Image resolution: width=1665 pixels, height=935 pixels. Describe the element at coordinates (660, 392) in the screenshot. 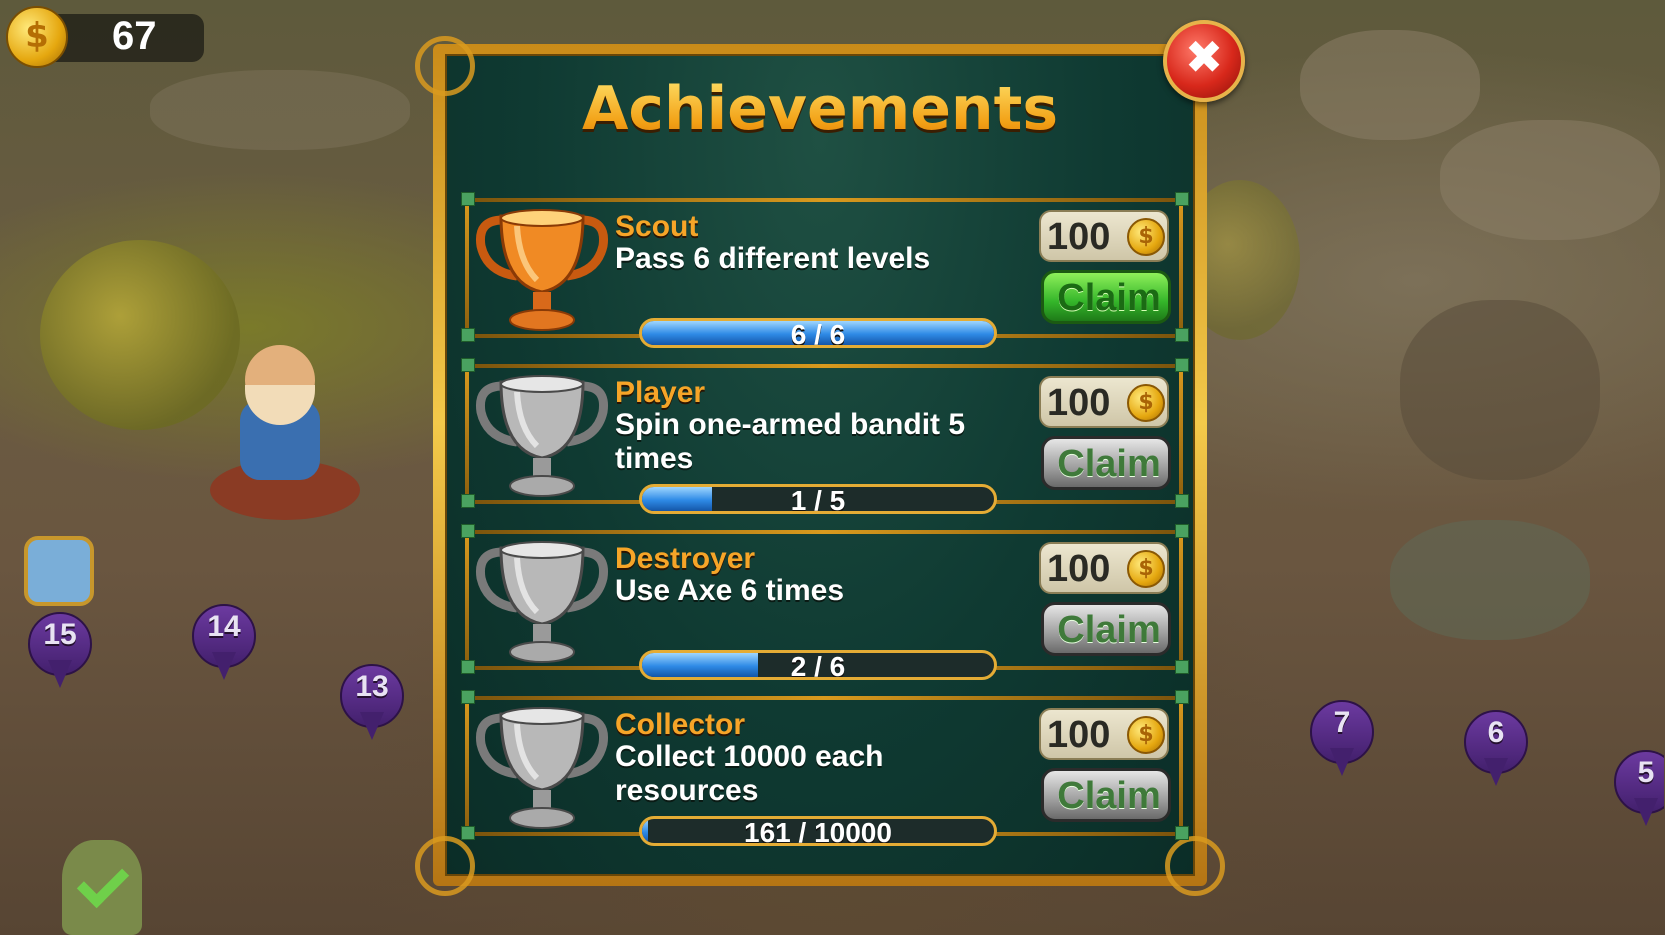

I see `achievement-name: Player` at that location.